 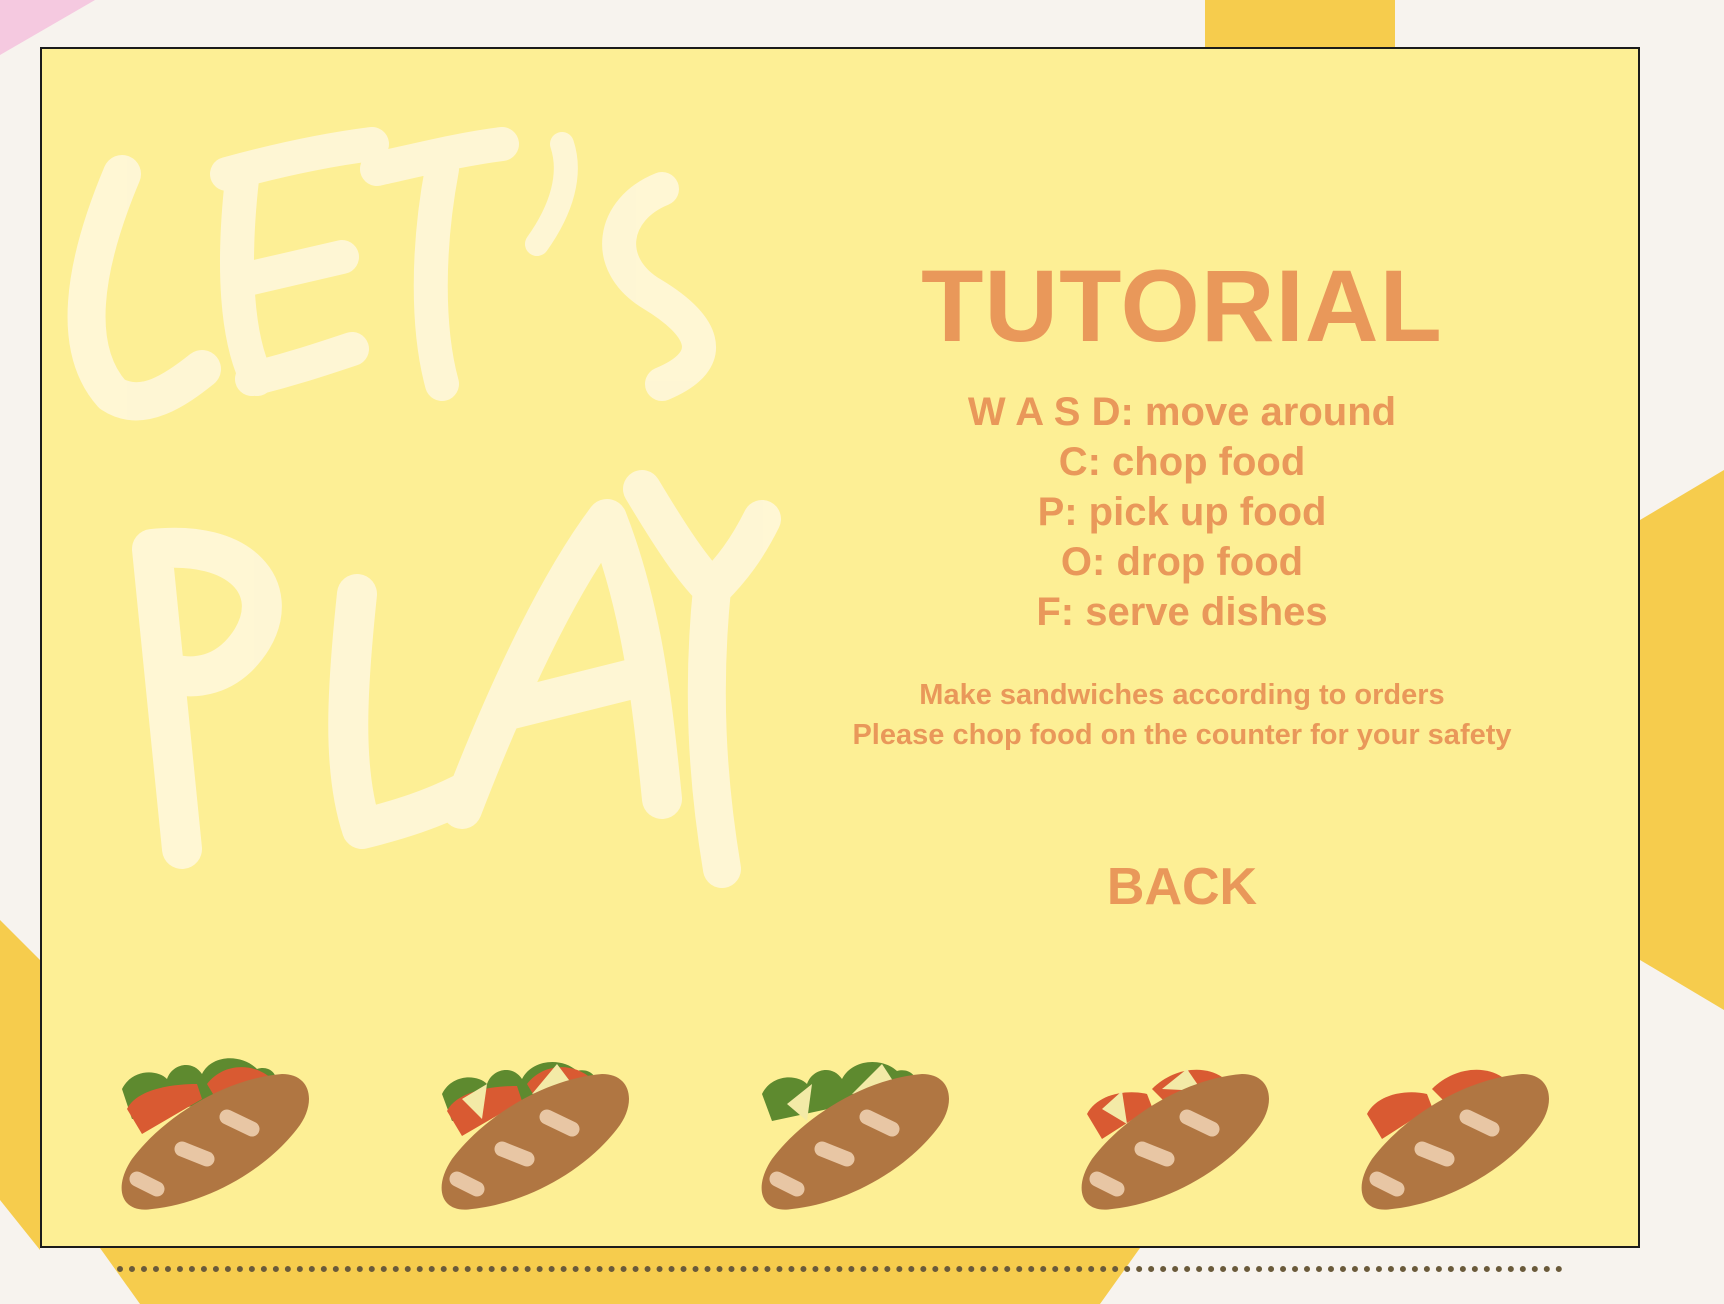 What do you see at coordinates (840, 1269) in the screenshot?
I see `dotted-divider` at bounding box center [840, 1269].